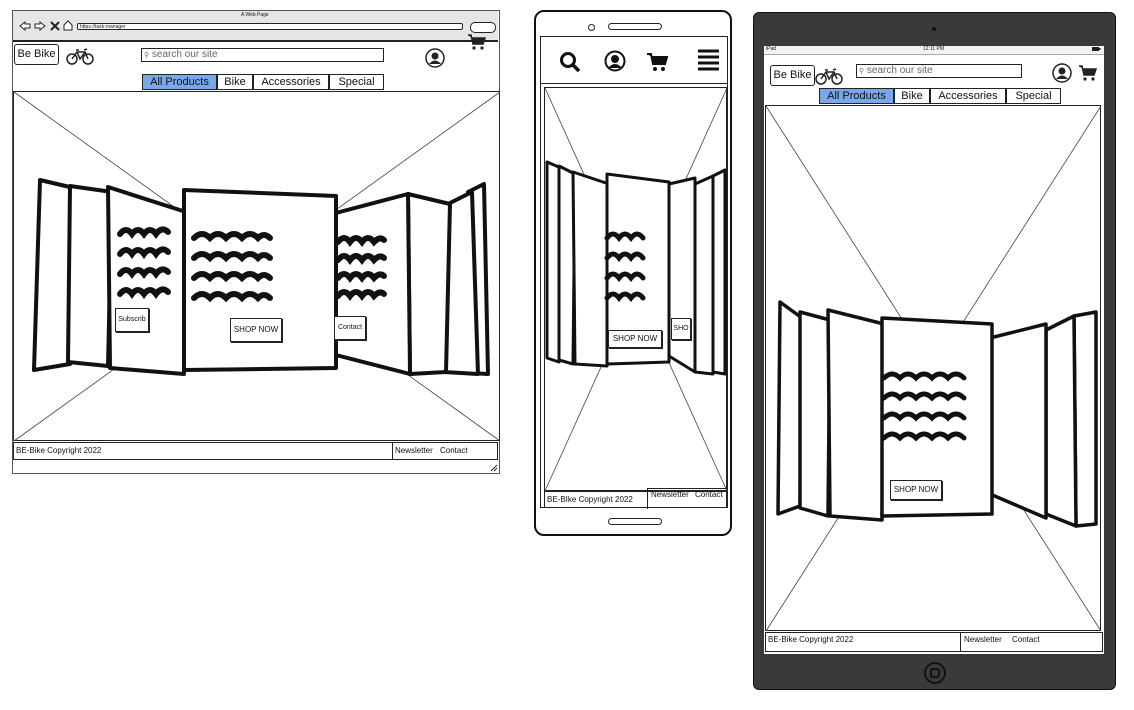 This screenshot has width=1134, height=710. Describe the element at coordinates (636, 268) in the screenshot. I see `mobile-carousel-panels` at that location.